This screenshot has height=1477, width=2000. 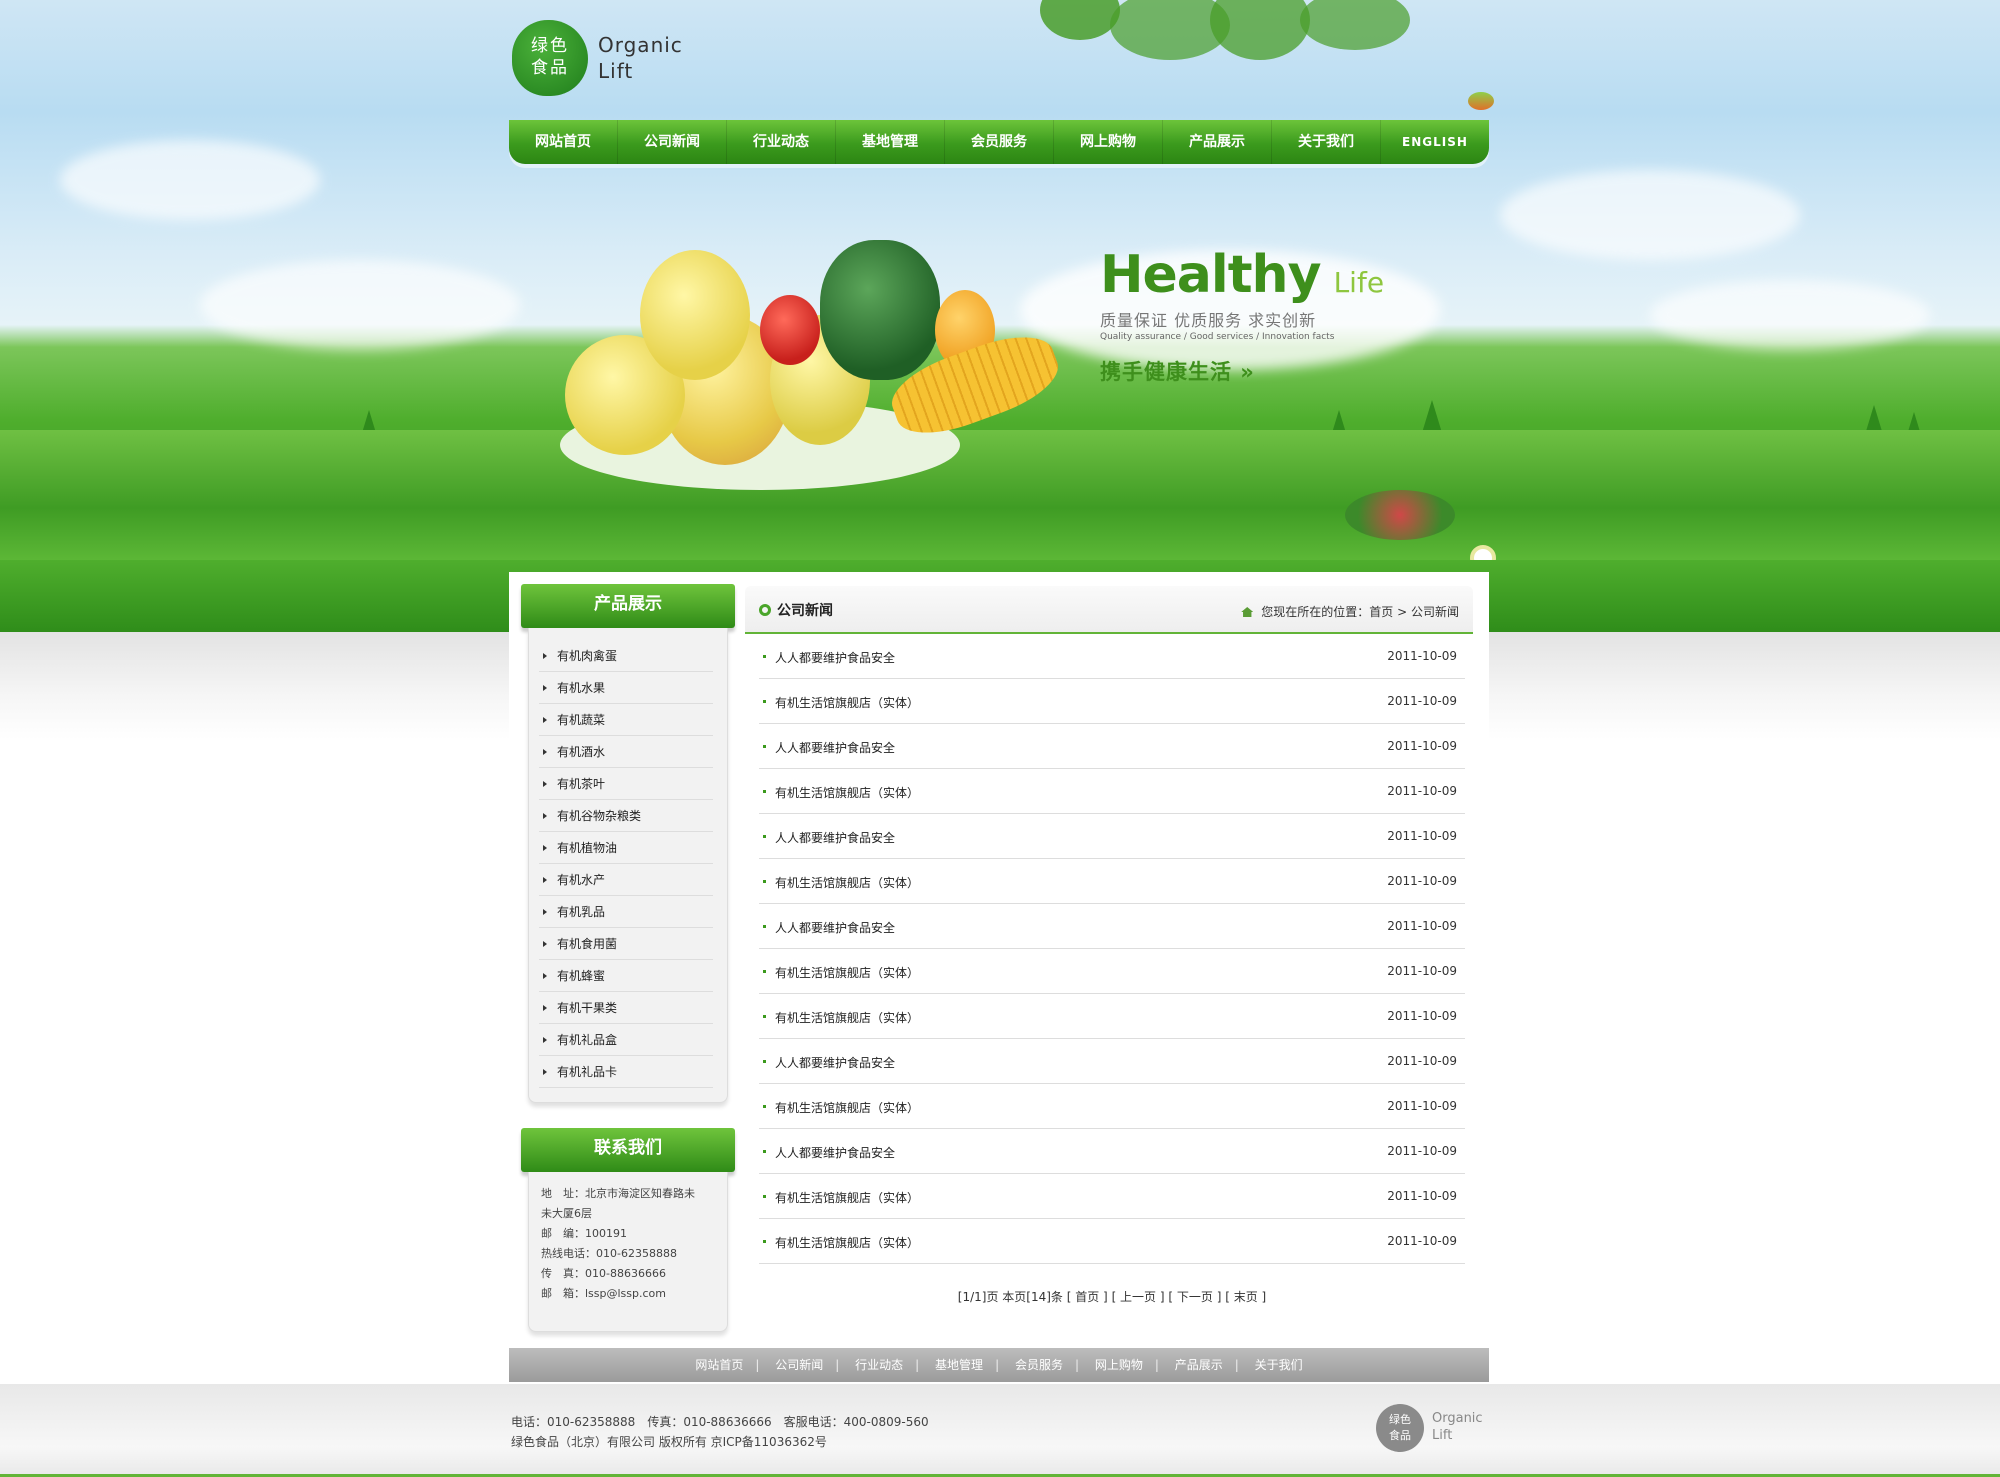 What do you see at coordinates (799, 1365) in the screenshot?
I see `footer-nav-company-news: 公司新闻` at bounding box center [799, 1365].